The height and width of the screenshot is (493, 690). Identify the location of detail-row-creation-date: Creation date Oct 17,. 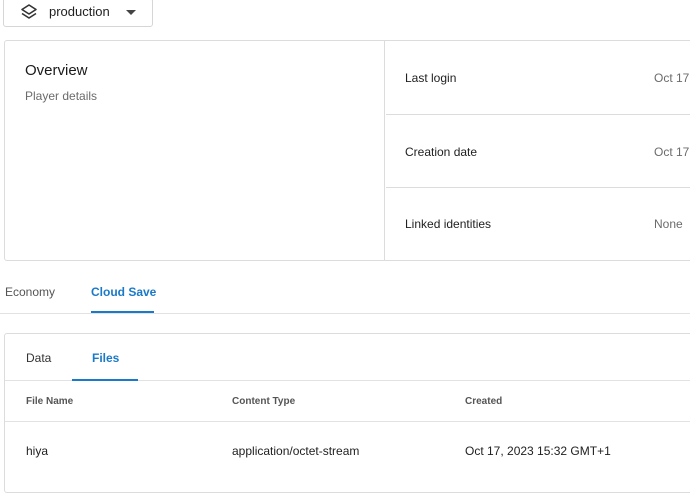
(538, 151).